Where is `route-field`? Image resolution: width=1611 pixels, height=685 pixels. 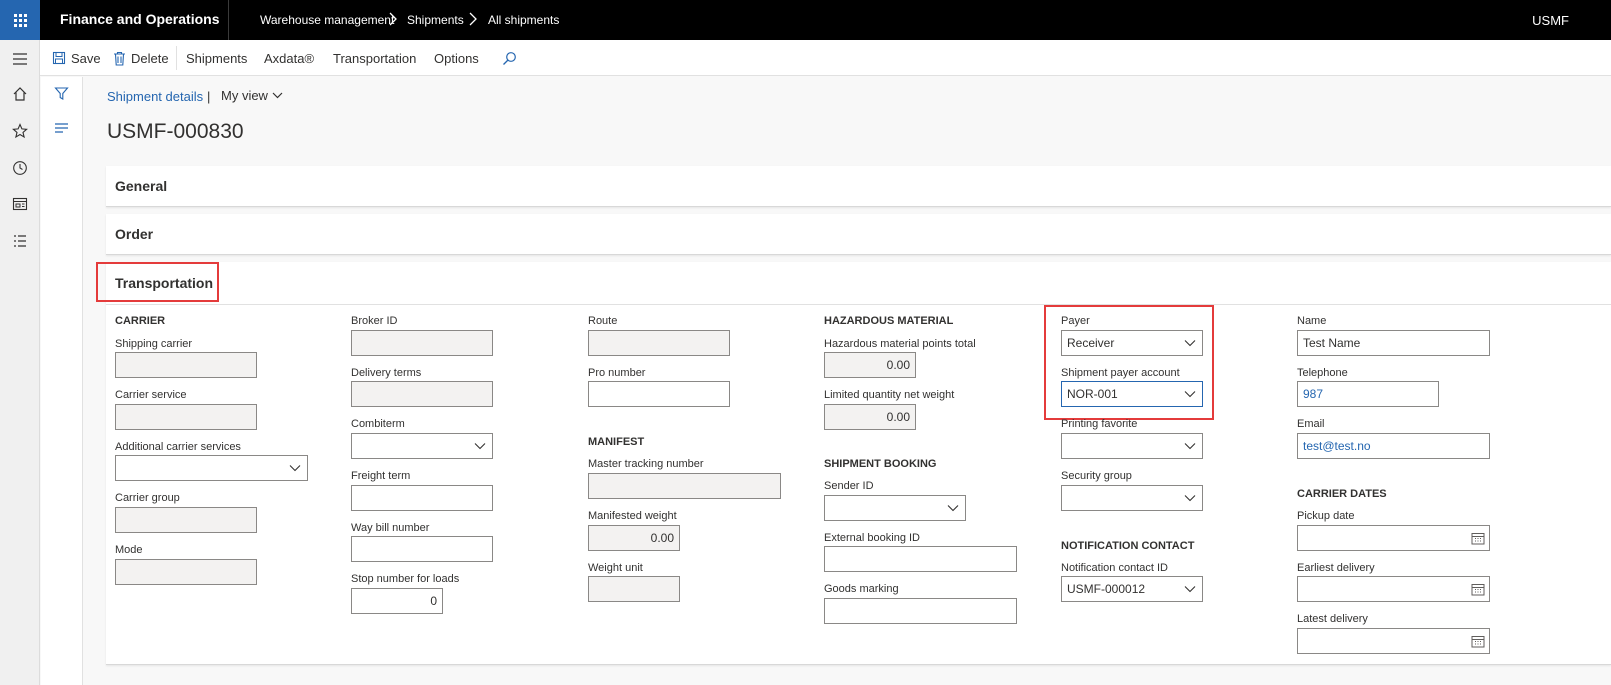 route-field is located at coordinates (659, 343).